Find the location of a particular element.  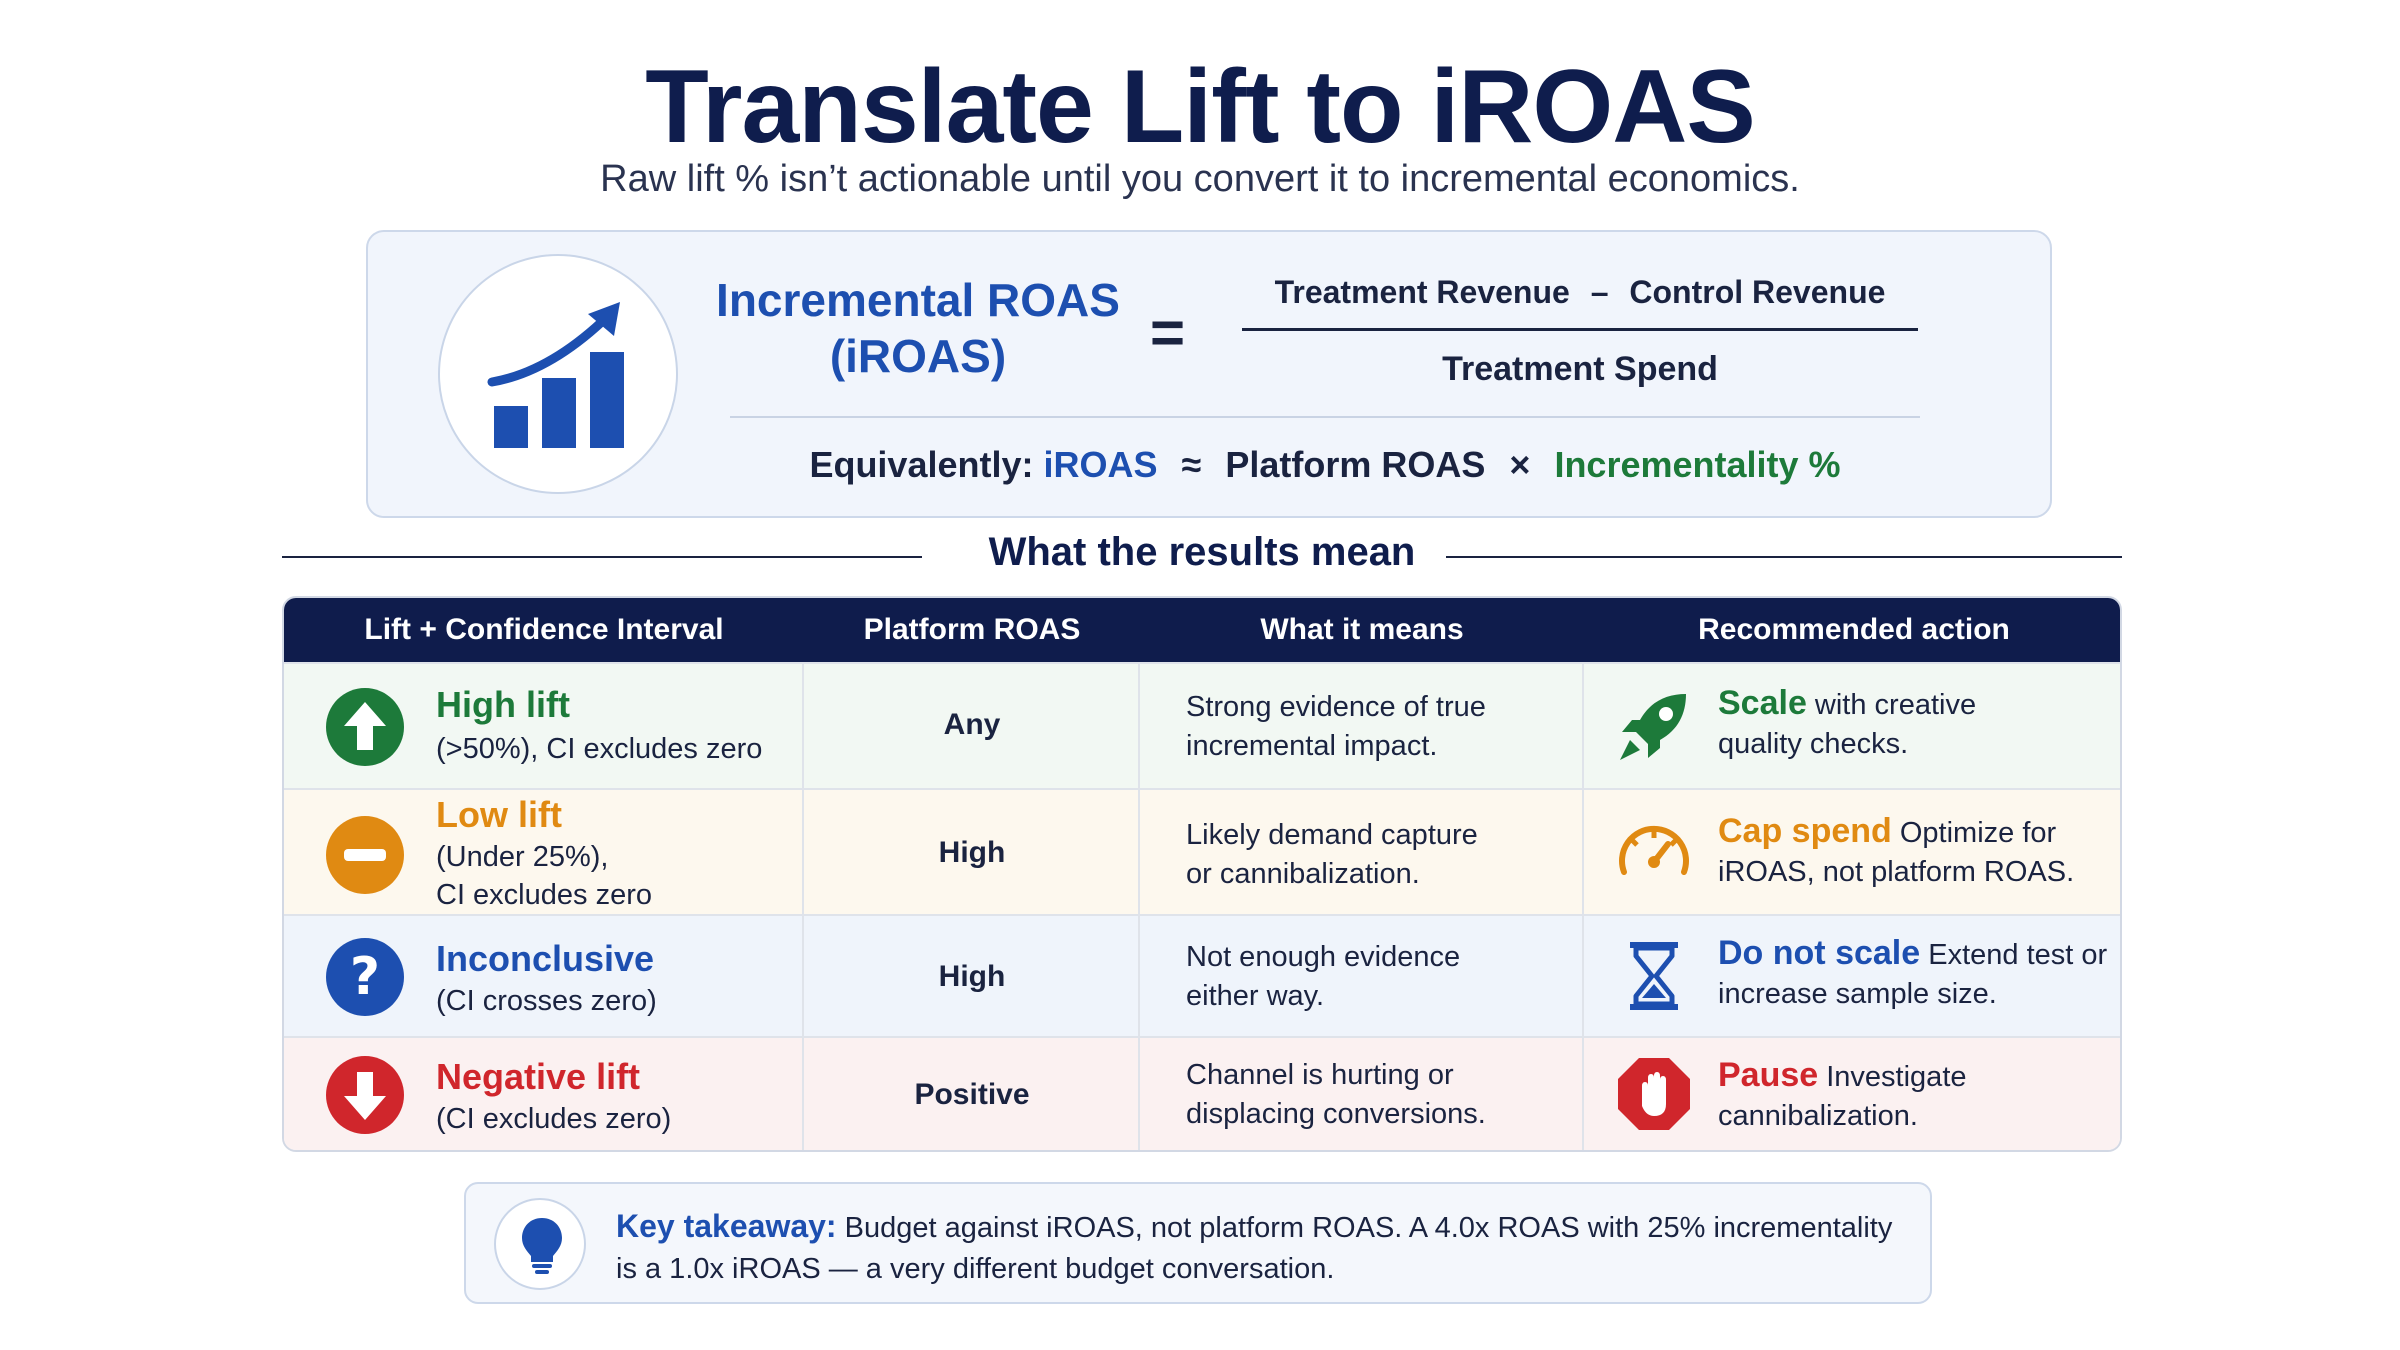

action-detail-line2: iROAS, not platform ROAS. is located at coordinates (1896, 872).